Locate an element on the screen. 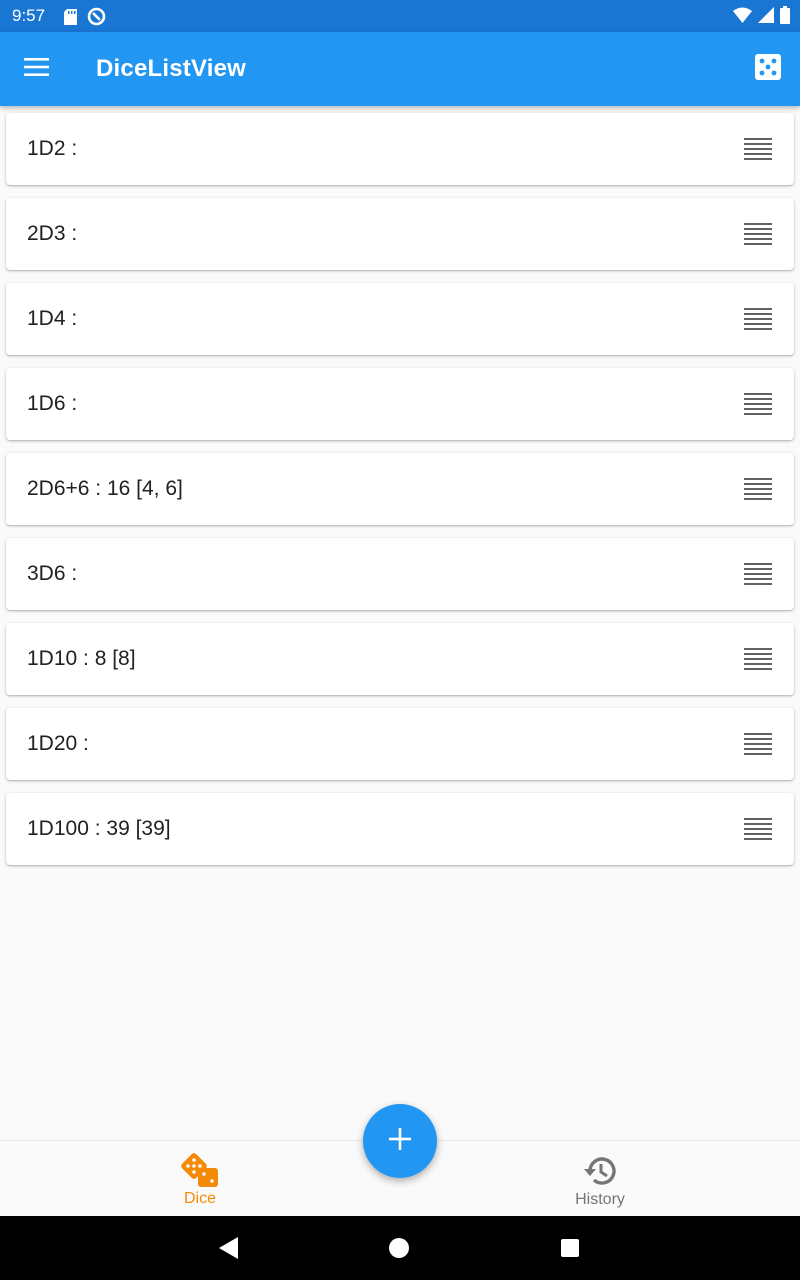 This screenshot has height=1280, width=800. nav-item-history: History is located at coordinates (600, 1179).